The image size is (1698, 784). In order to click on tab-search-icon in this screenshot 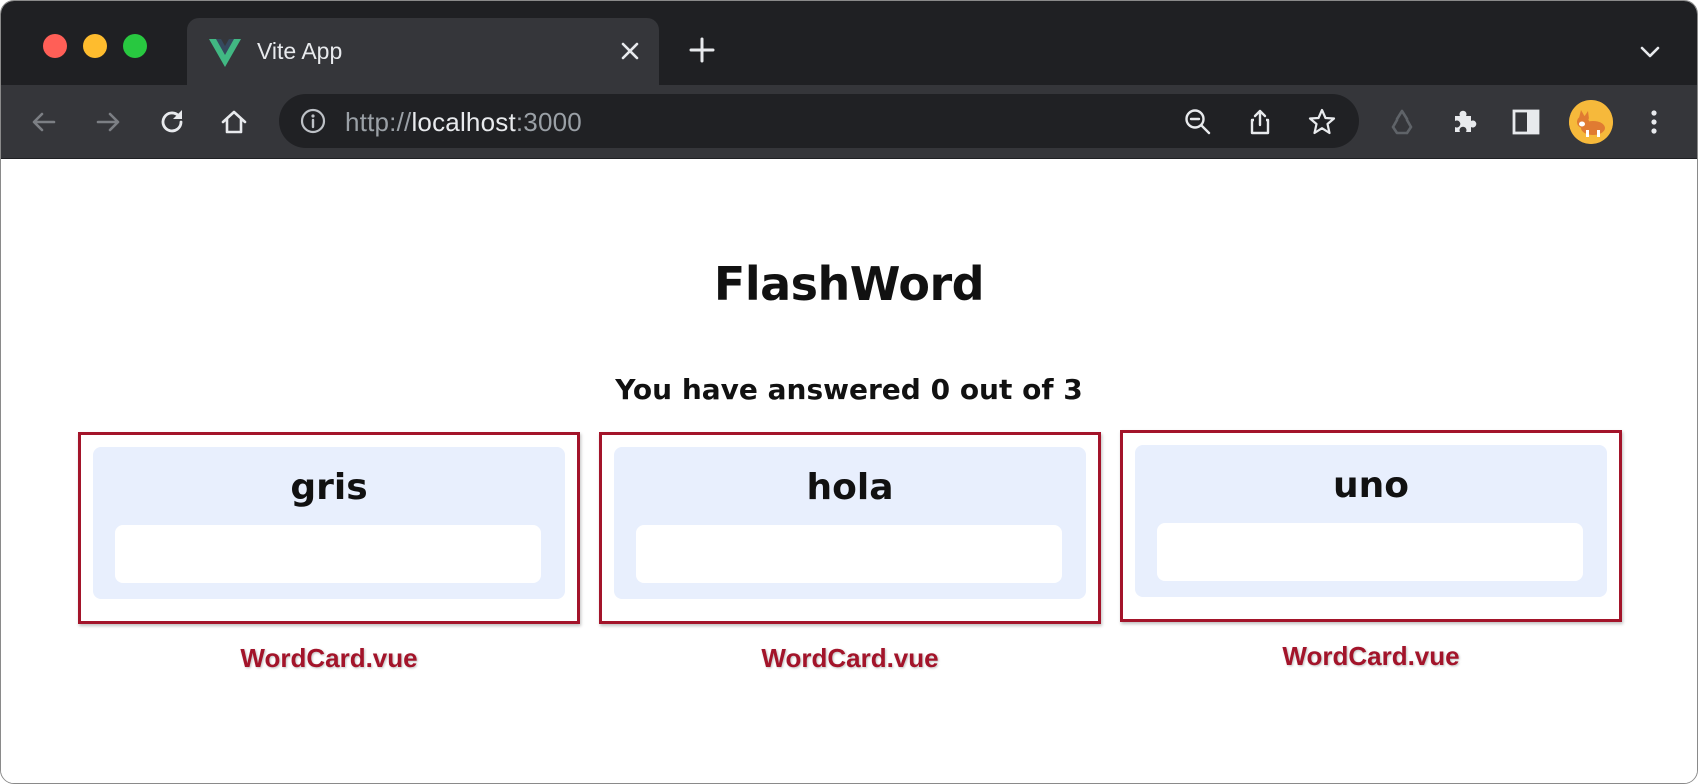, I will do `click(1650, 52)`.